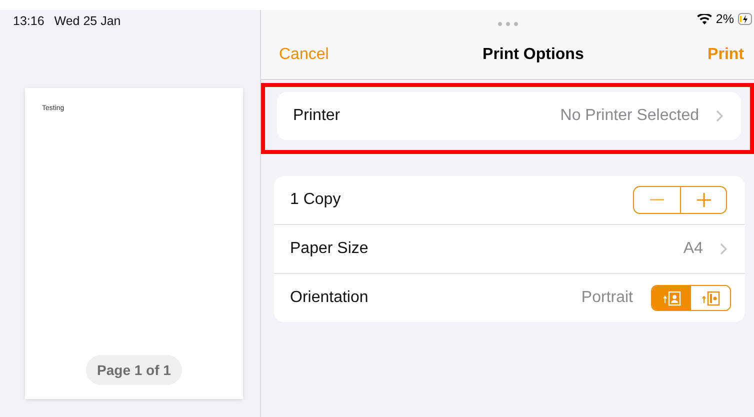 The image size is (754, 417). What do you see at coordinates (509, 249) in the screenshot?
I see `paper-size-row: Paper Size A4` at bounding box center [509, 249].